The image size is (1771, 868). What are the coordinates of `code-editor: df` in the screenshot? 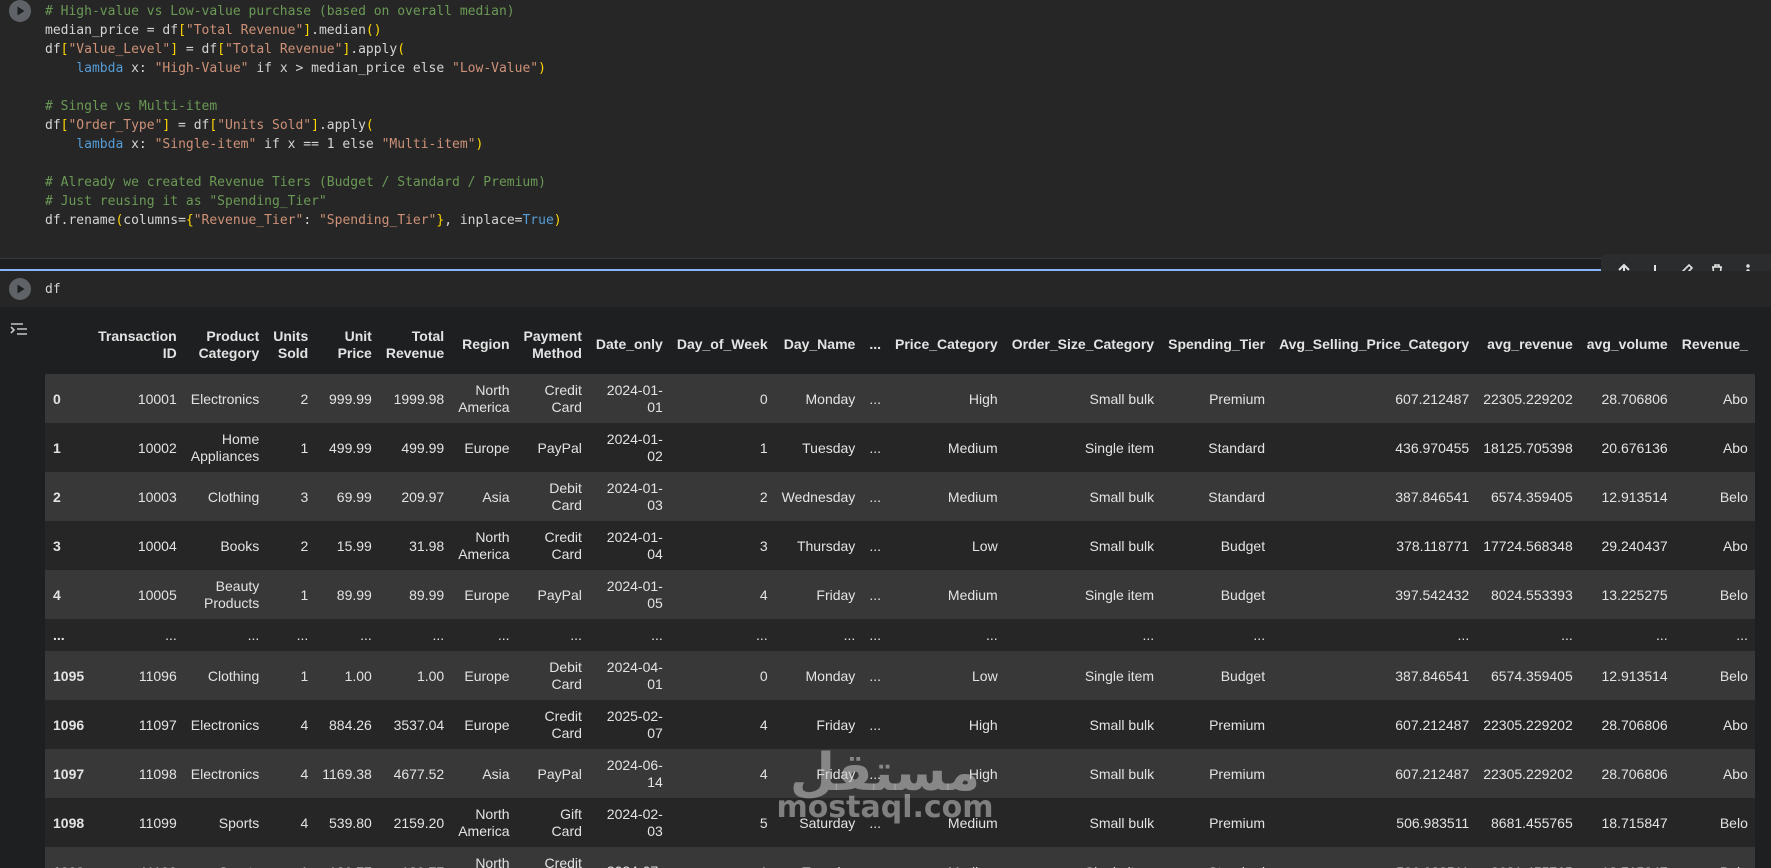 It's located at (53, 289).